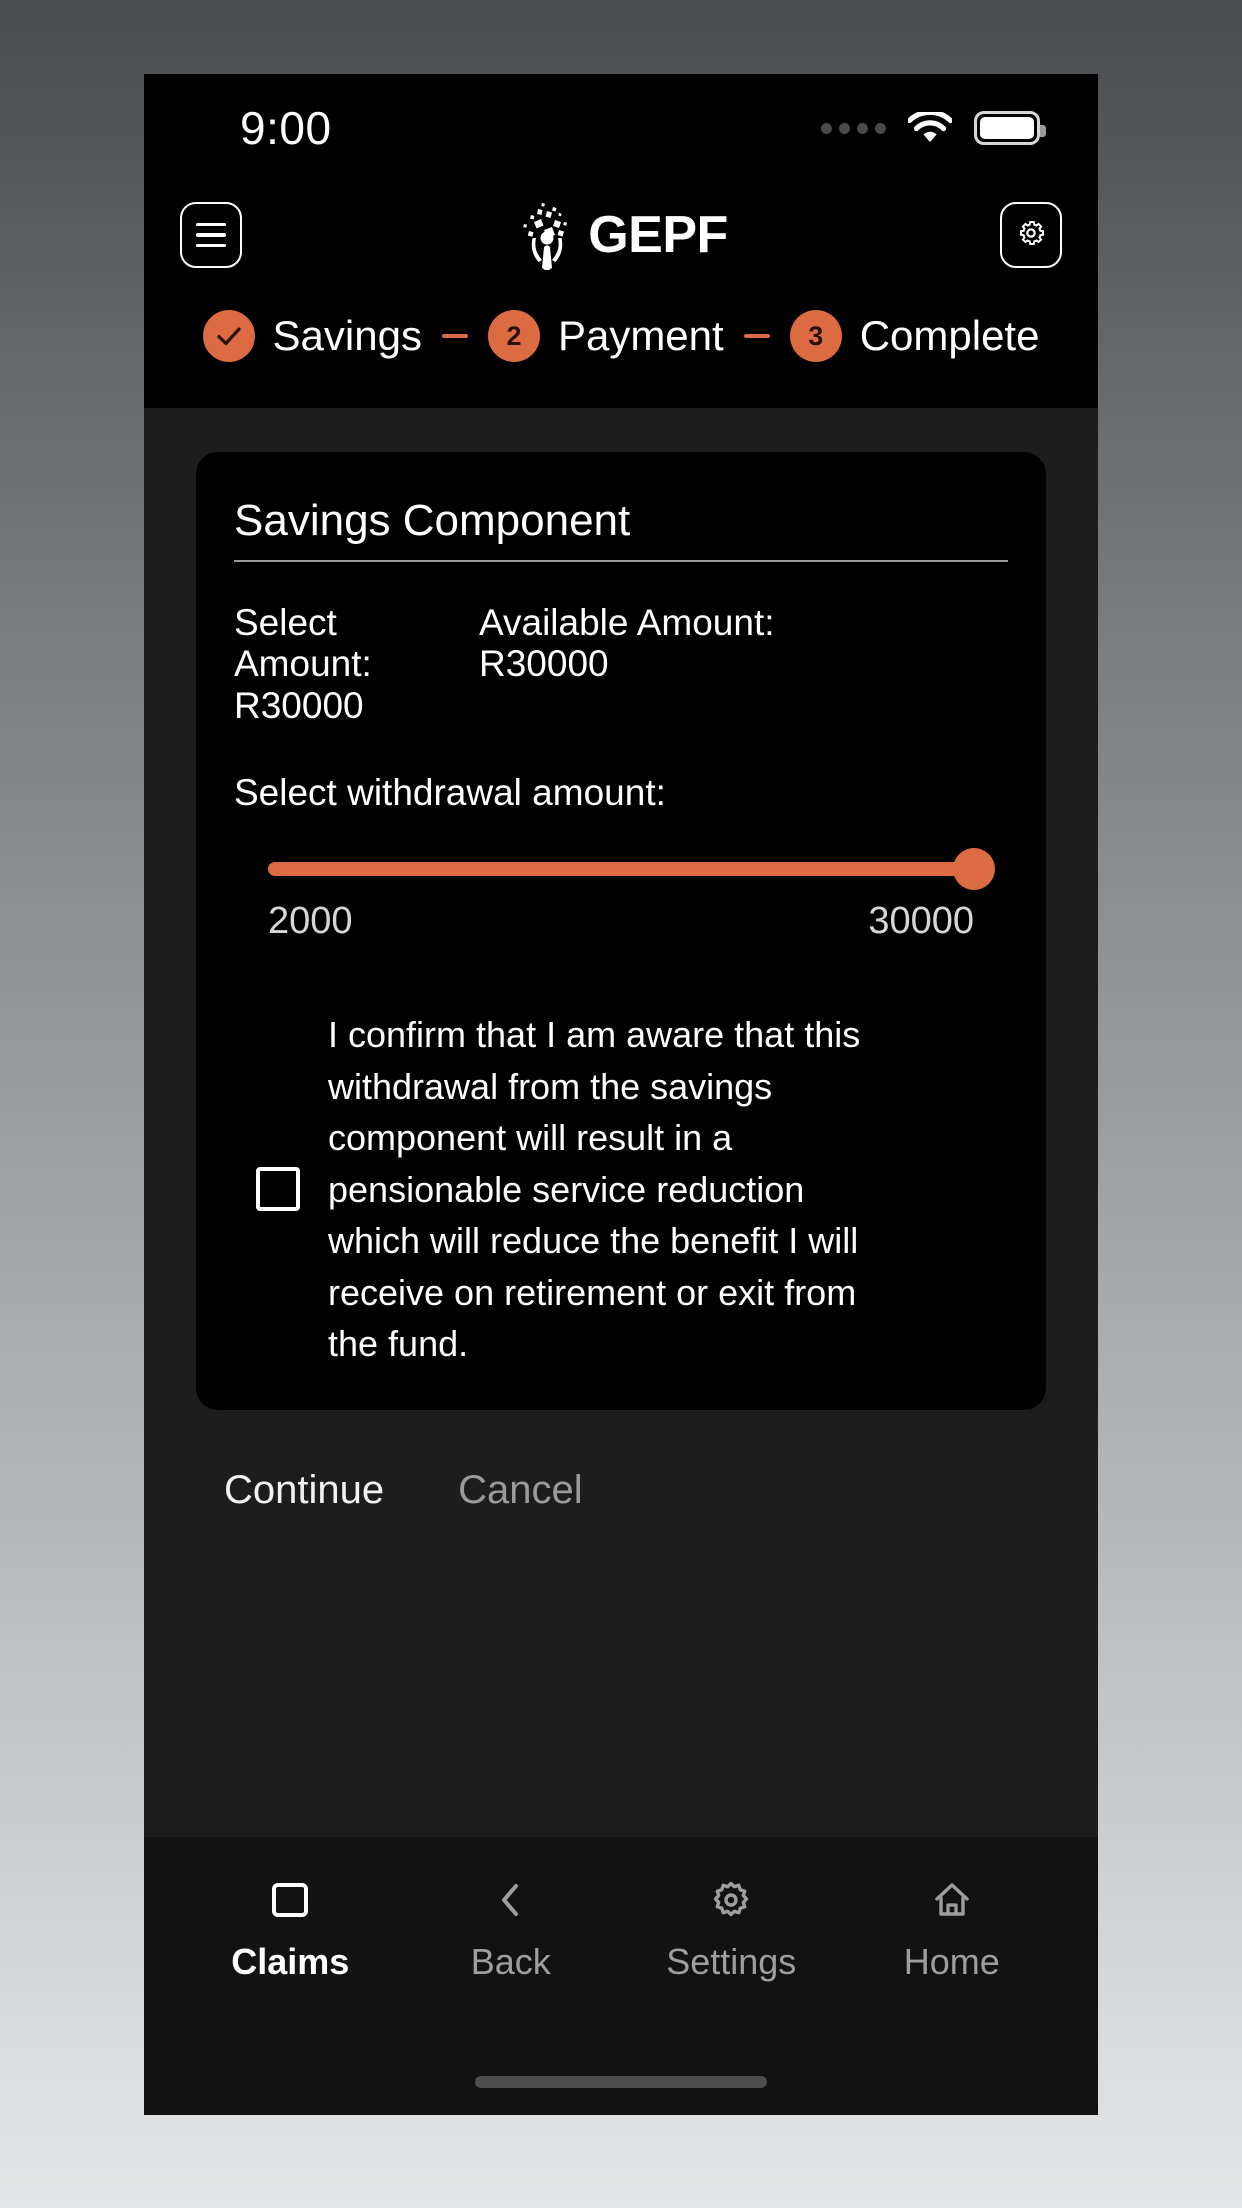 This screenshot has width=1242, height=2208. Describe the element at coordinates (731, 1961) in the screenshot. I see `nav-label-settings: Settings` at that location.